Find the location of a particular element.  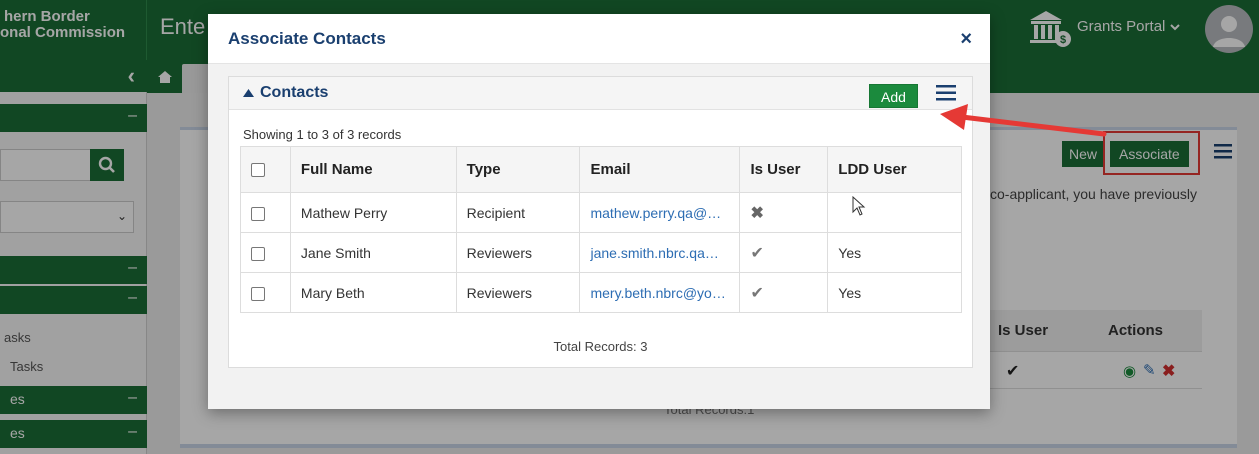

close-icon: × is located at coordinates (966, 39).